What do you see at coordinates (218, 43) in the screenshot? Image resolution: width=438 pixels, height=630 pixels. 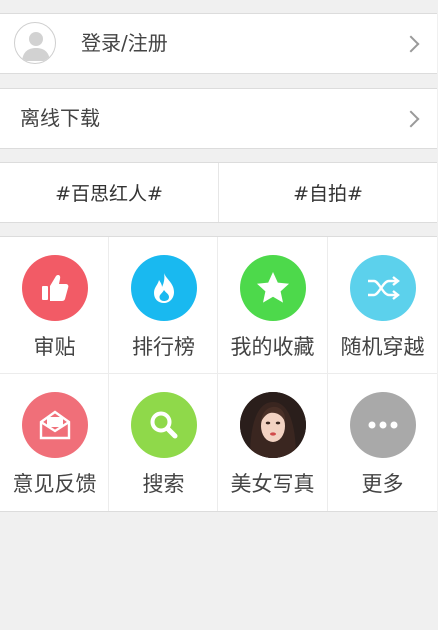 I see `login-register-row: 登录/注册` at bounding box center [218, 43].